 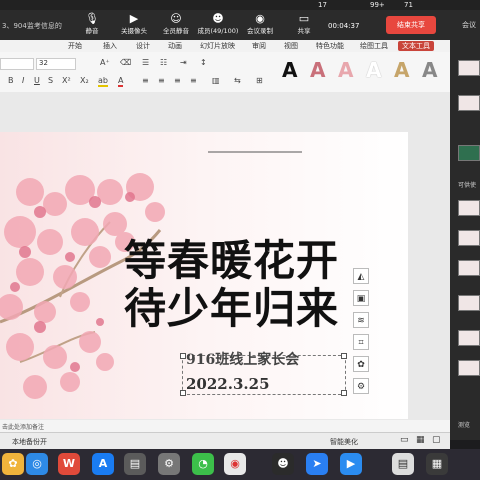 I want to click on line-spacing-icon: ↕, so click(x=203, y=62).